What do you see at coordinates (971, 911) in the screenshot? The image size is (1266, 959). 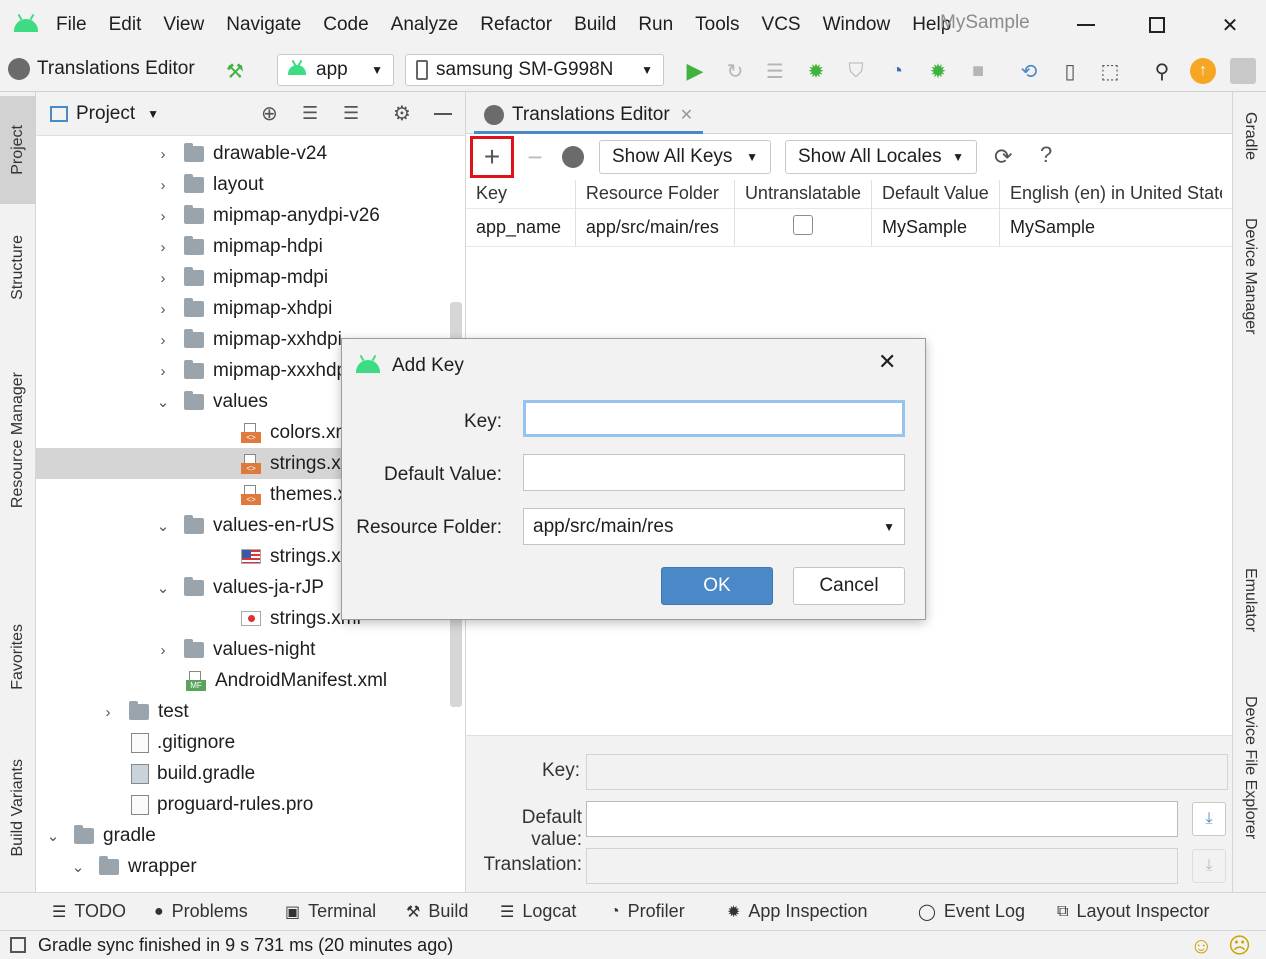 I see `tool-tab-event-log: ◯ Event Log` at bounding box center [971, 911].